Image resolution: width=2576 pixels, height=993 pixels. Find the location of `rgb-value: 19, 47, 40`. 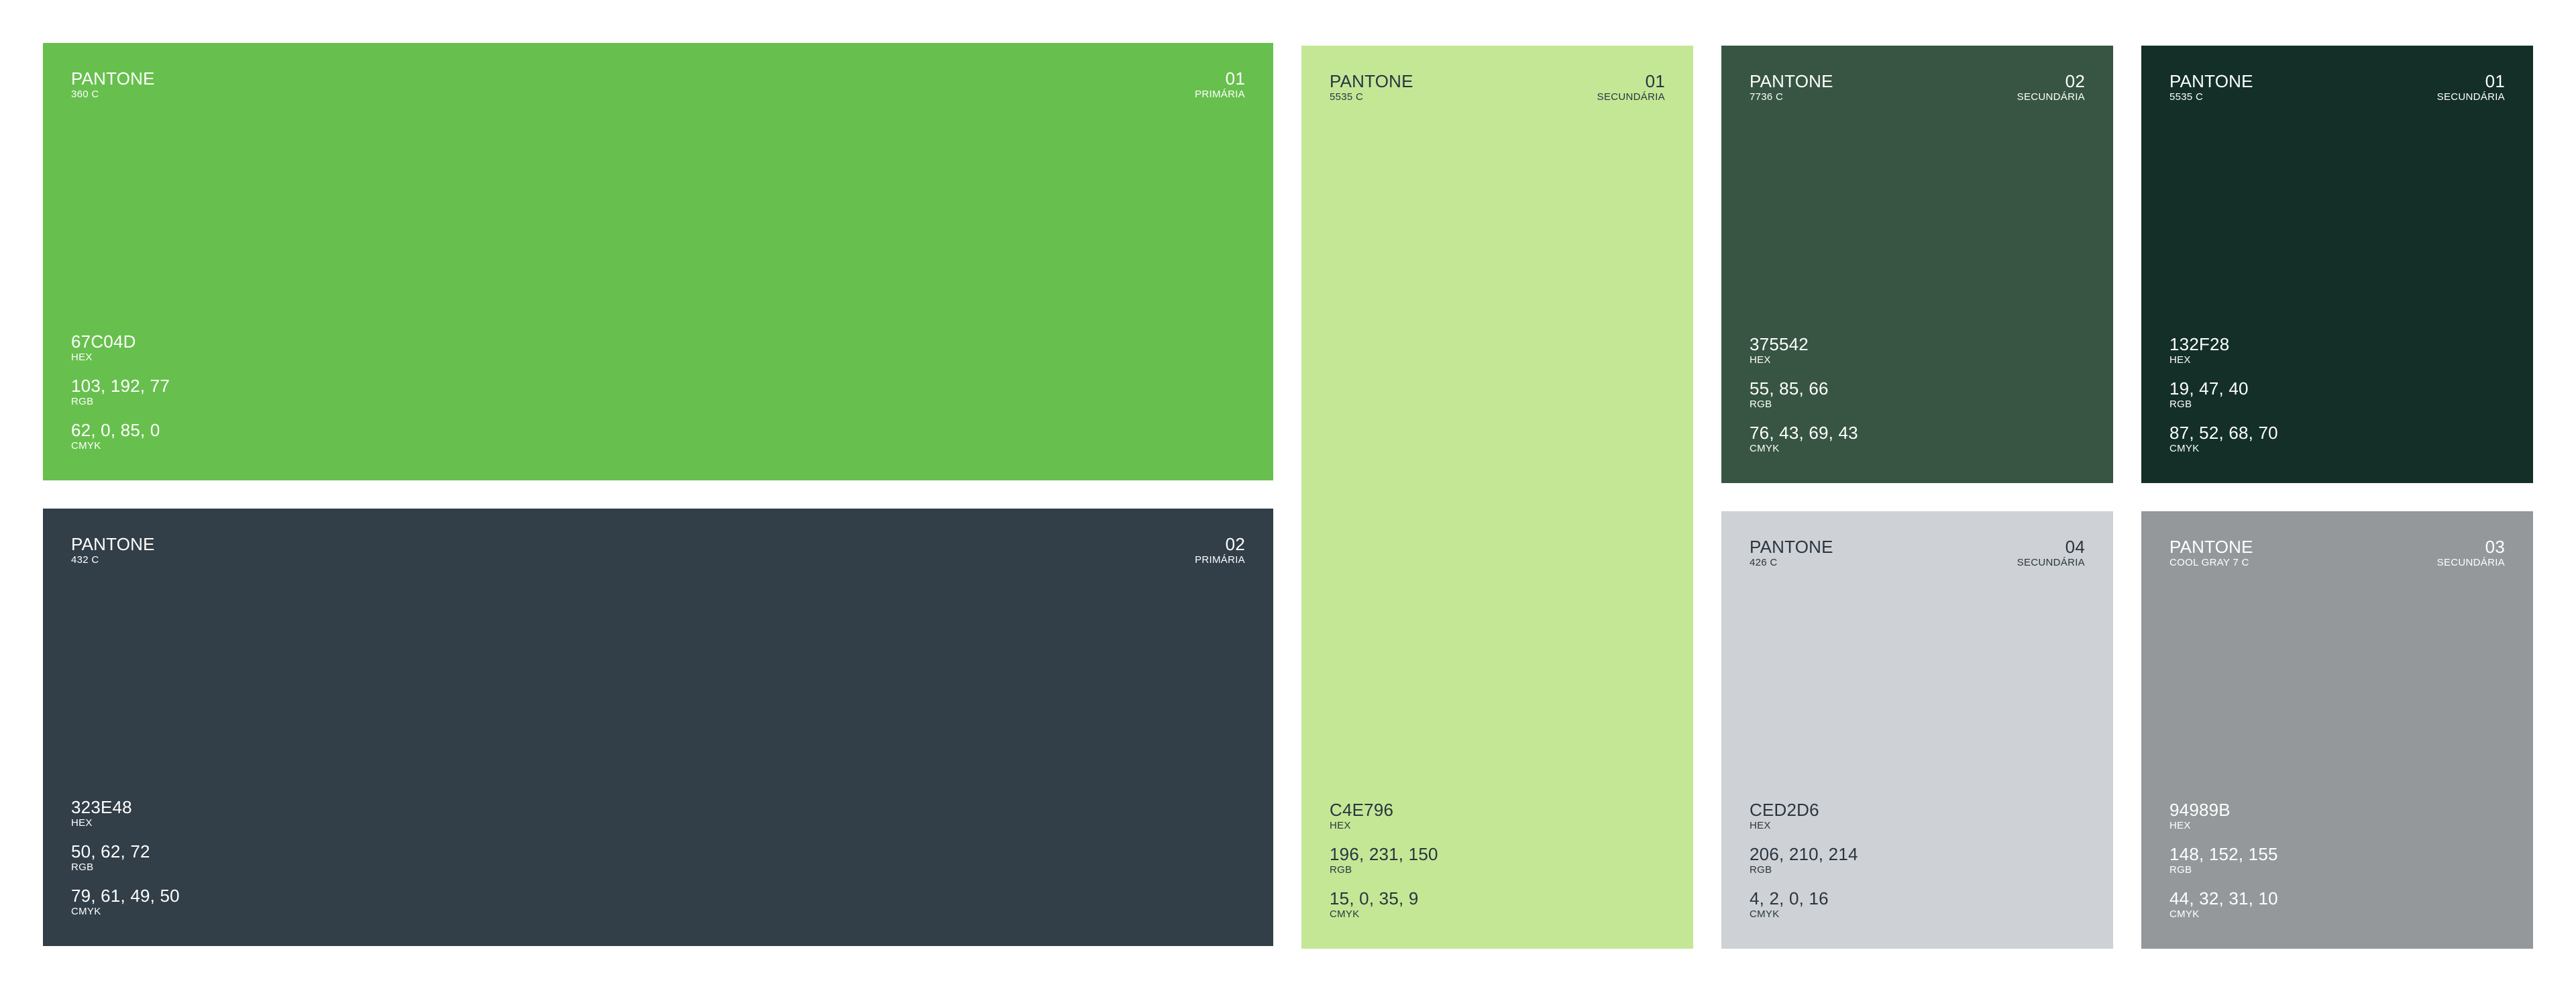

rgb-value: 19, 47, 40 is located at coordinates (2209, 388).